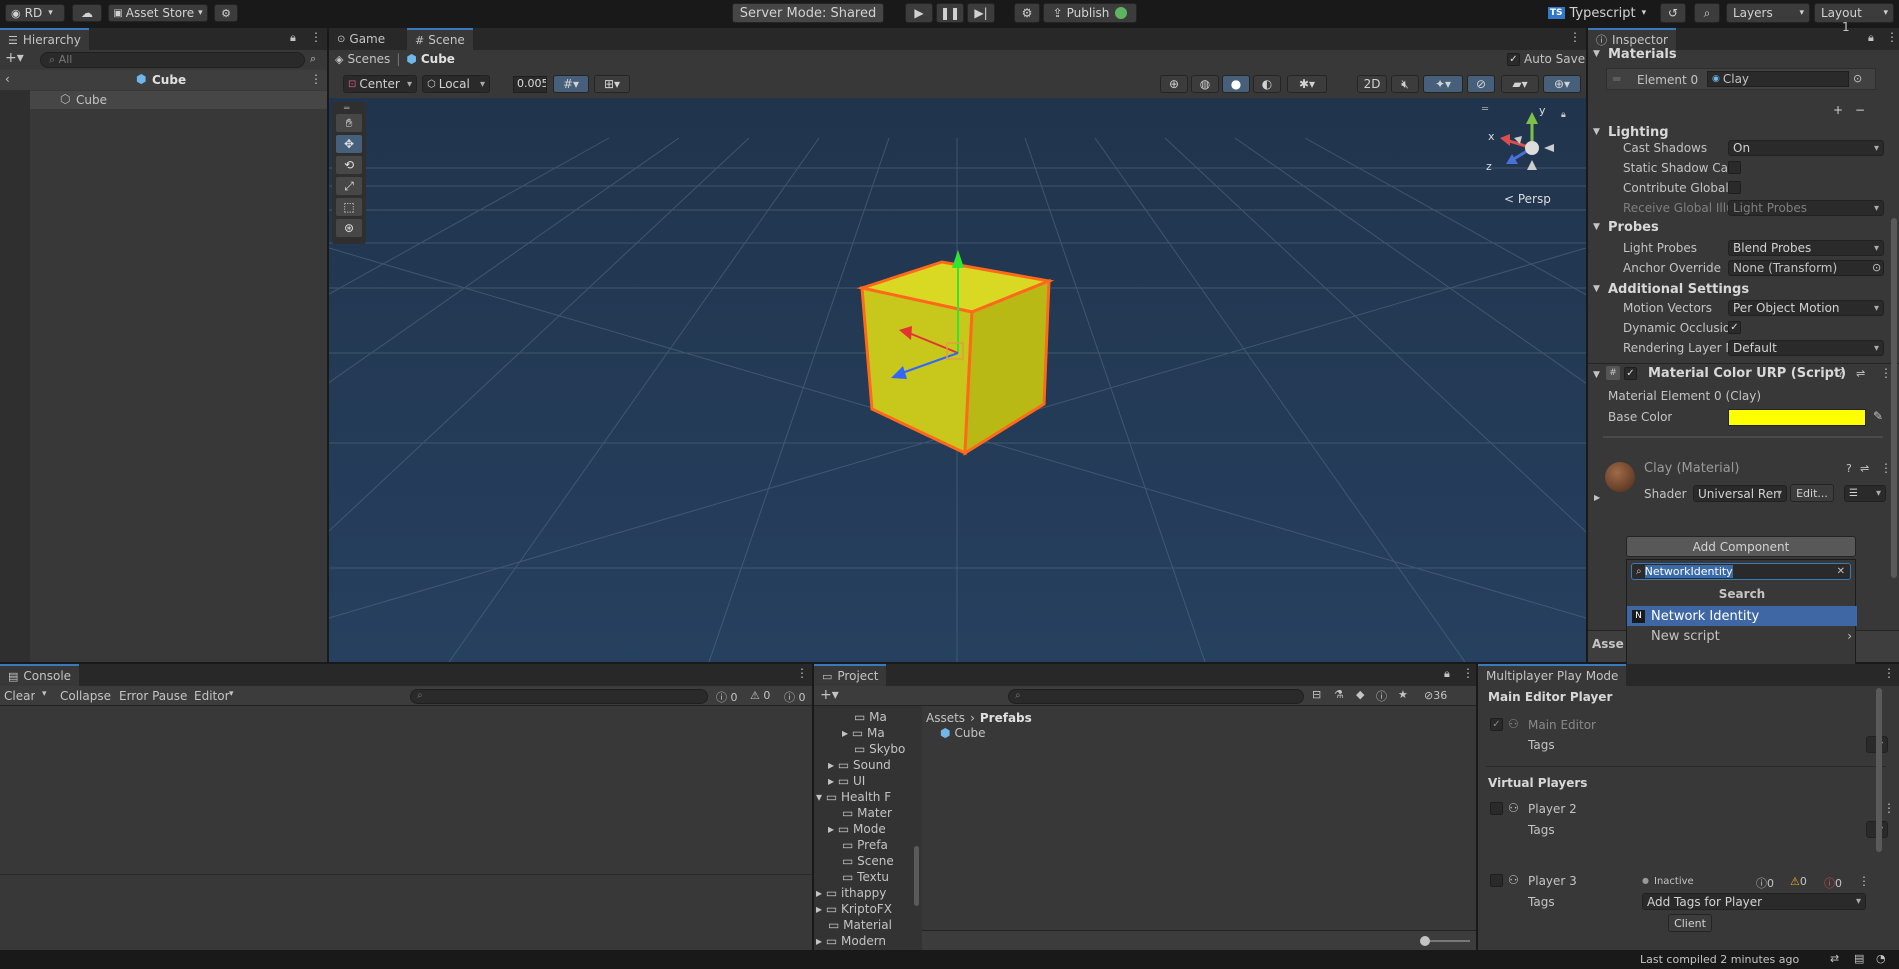 The width and height of the screenshot is (1899, 969). I want to click on star-icon: ★, so click(1403, 694).